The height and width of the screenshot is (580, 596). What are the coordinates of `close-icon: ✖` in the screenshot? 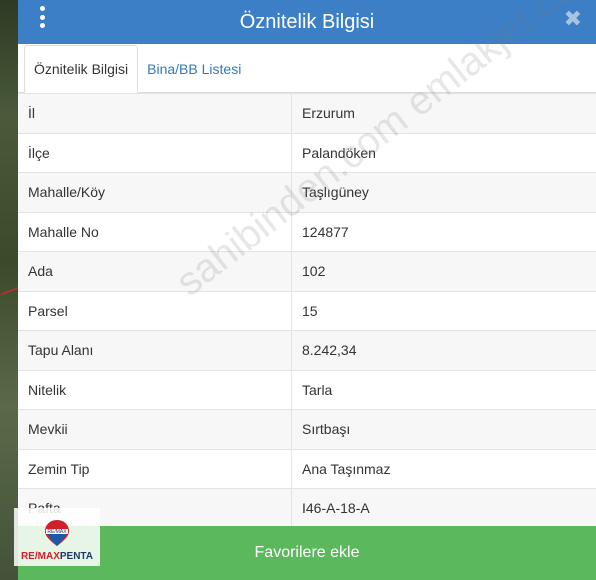 It's located at (573, 19).